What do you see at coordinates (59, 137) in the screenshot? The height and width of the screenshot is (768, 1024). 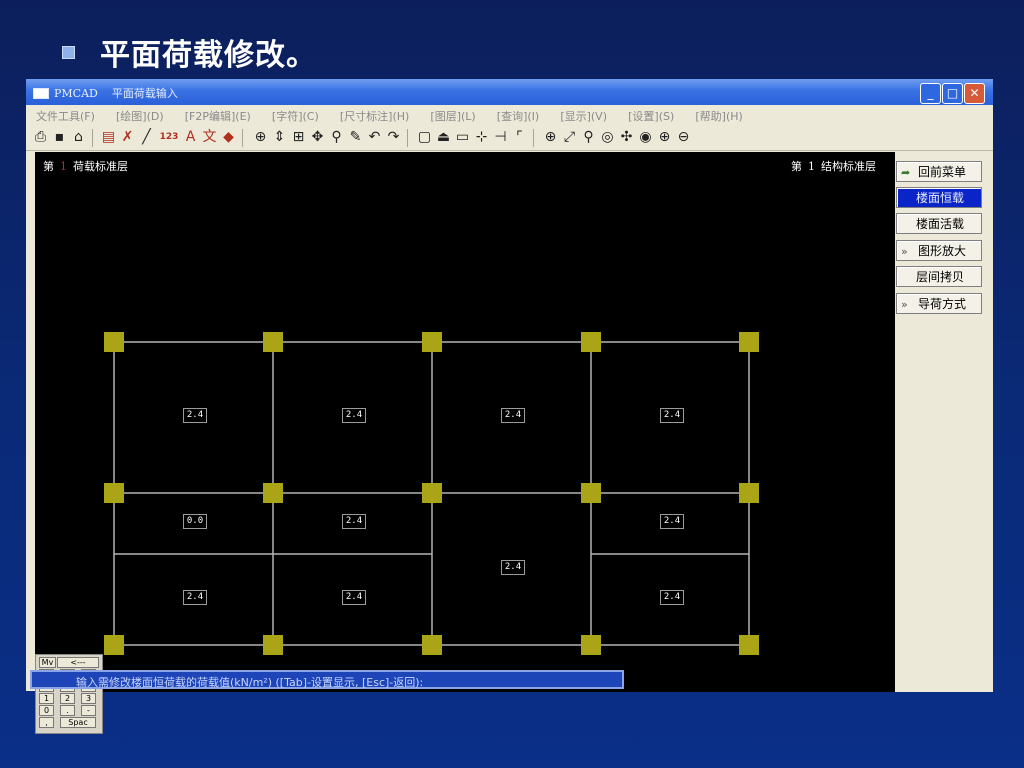 I see `save-icon: ▪` at bounding box center [59, 137].